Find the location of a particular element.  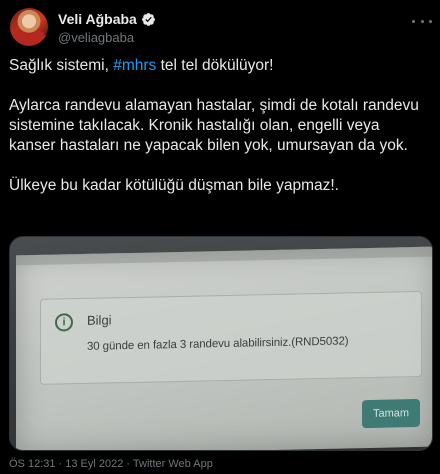

author-handle: @veliagbaba is located at coordinates (96, 37).